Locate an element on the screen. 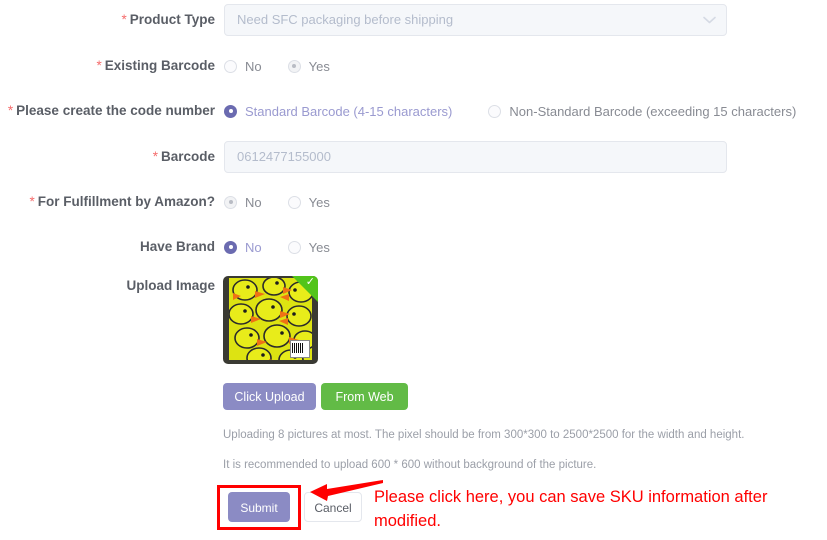  radio-standard-barcode: Standard Barcode (4-15 characters) is located at coordinates (338, 111).